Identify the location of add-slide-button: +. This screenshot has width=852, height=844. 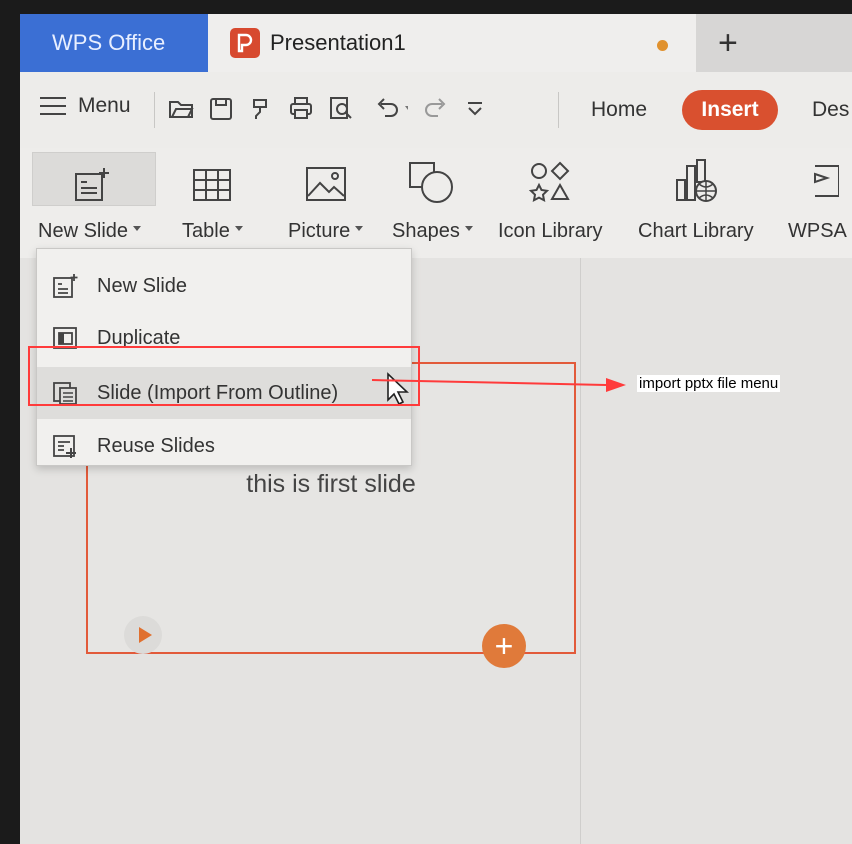
(504, 646).